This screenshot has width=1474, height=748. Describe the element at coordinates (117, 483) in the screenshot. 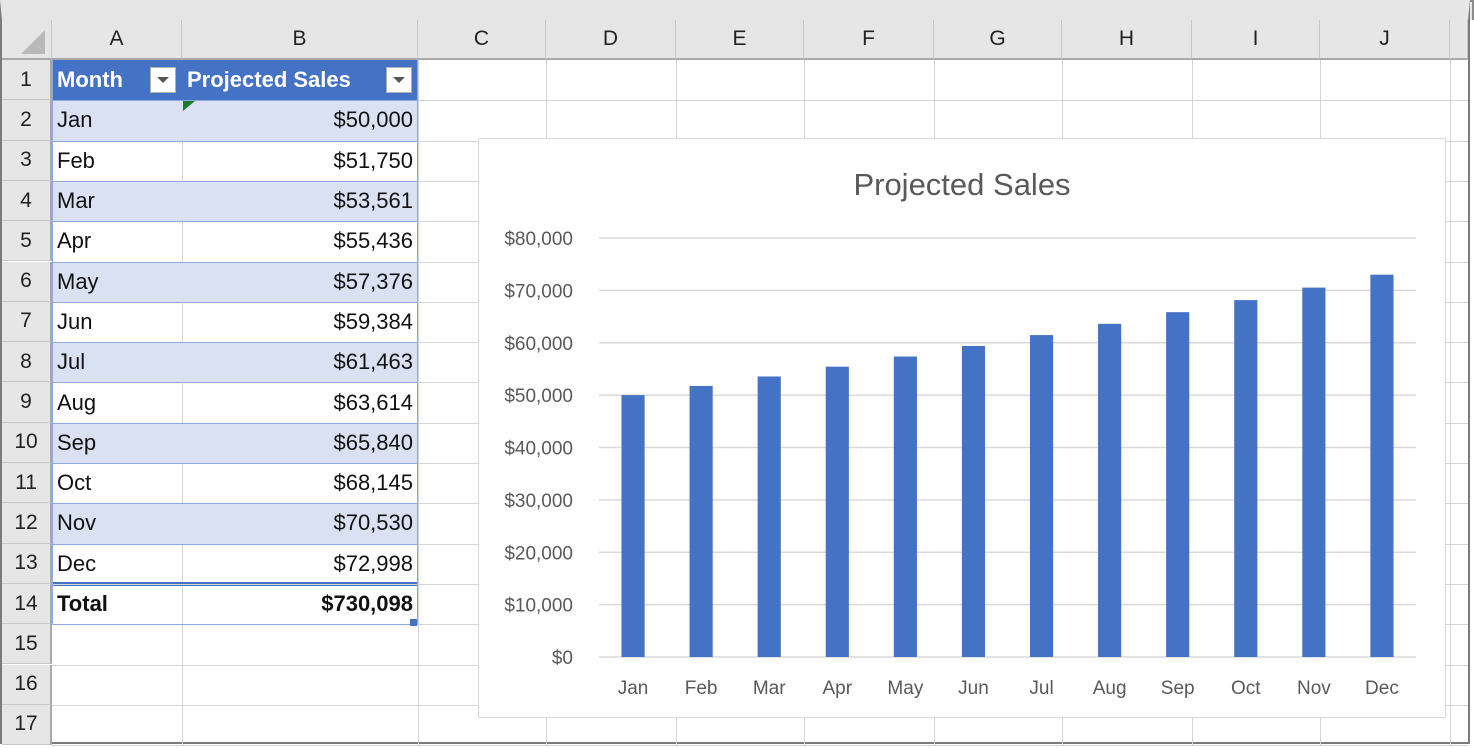

I see `table-cell-month: Oct` at that location.